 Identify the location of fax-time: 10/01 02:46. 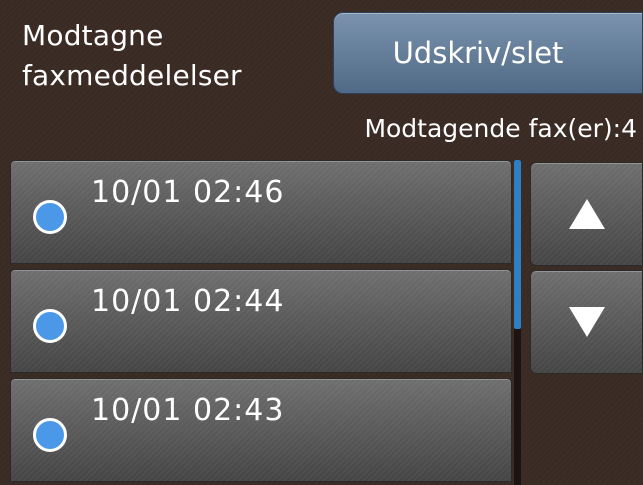
(188, 192).